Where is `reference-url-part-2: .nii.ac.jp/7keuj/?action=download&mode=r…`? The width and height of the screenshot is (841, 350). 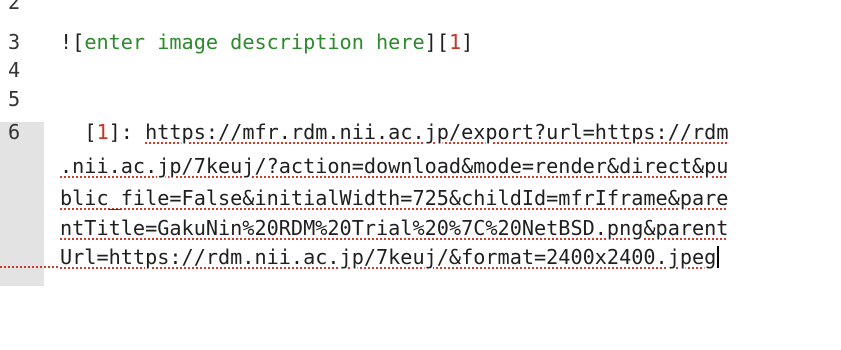 reference-url-part-2: .nii.ac.jp/7keuj/?action=download&mode=r… is located at coordinates (394, 166).